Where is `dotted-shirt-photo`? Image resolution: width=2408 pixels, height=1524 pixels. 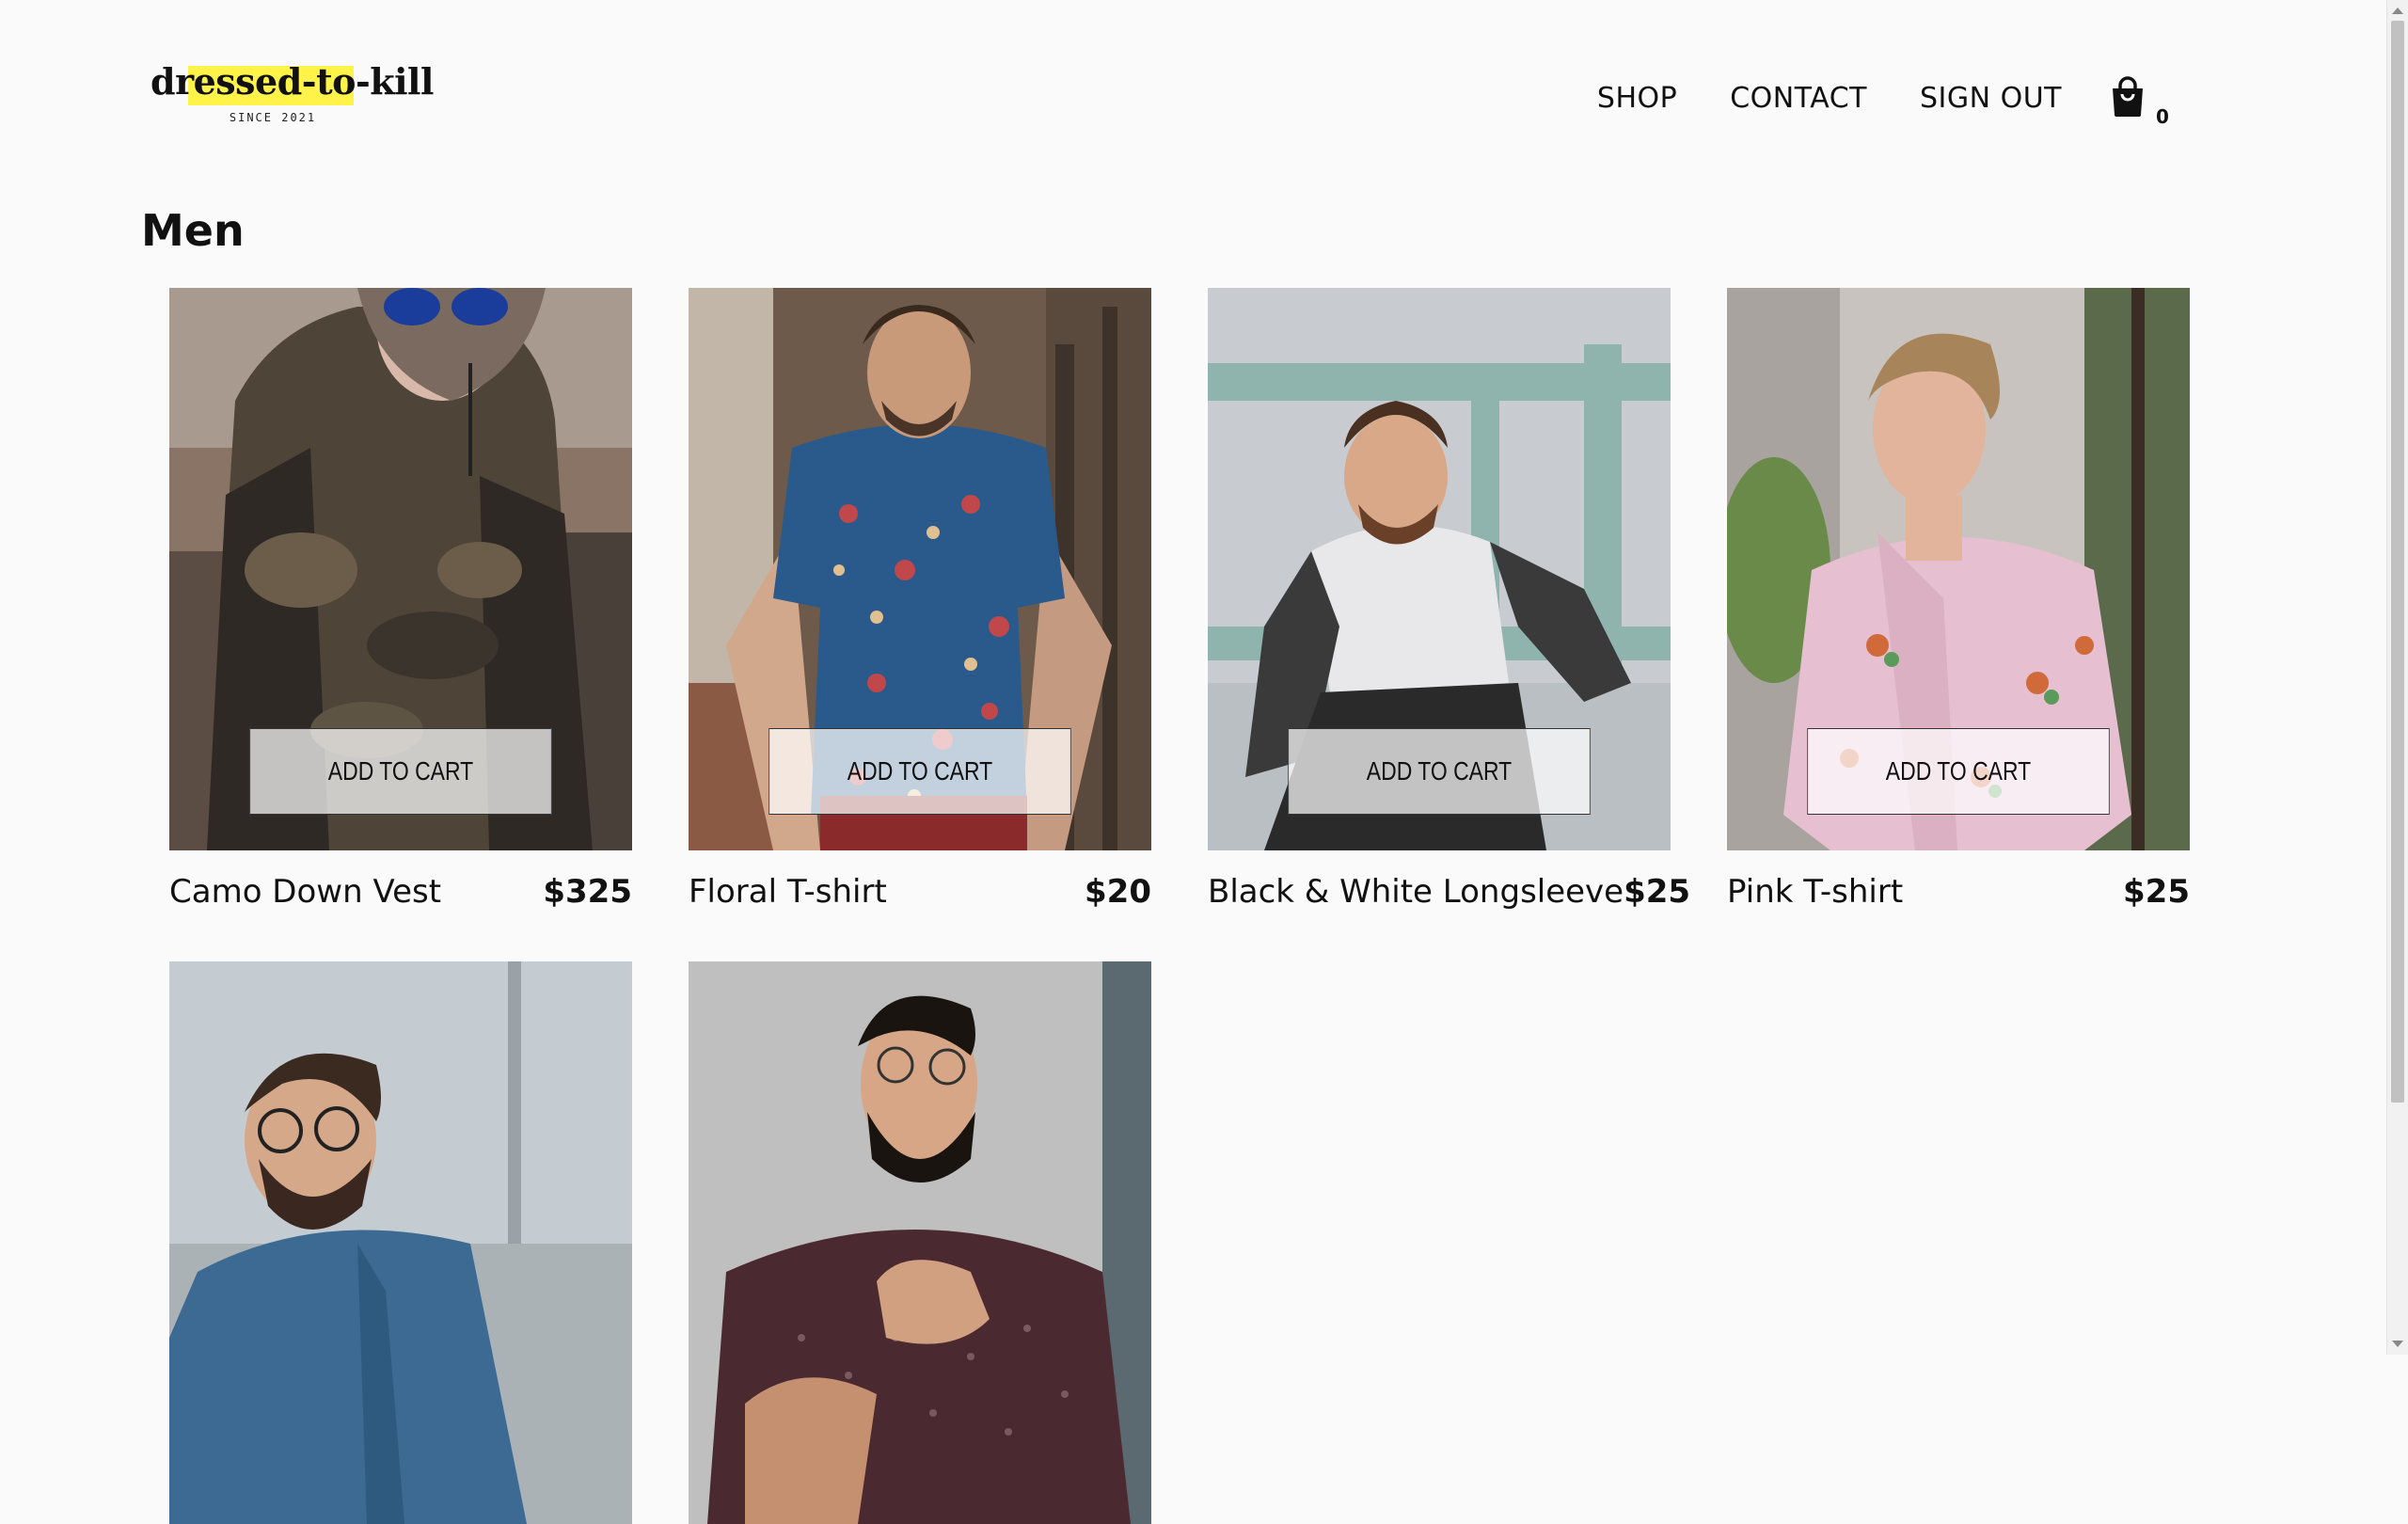 dotted-shirt-photo is located at coordinates (920, 1243).